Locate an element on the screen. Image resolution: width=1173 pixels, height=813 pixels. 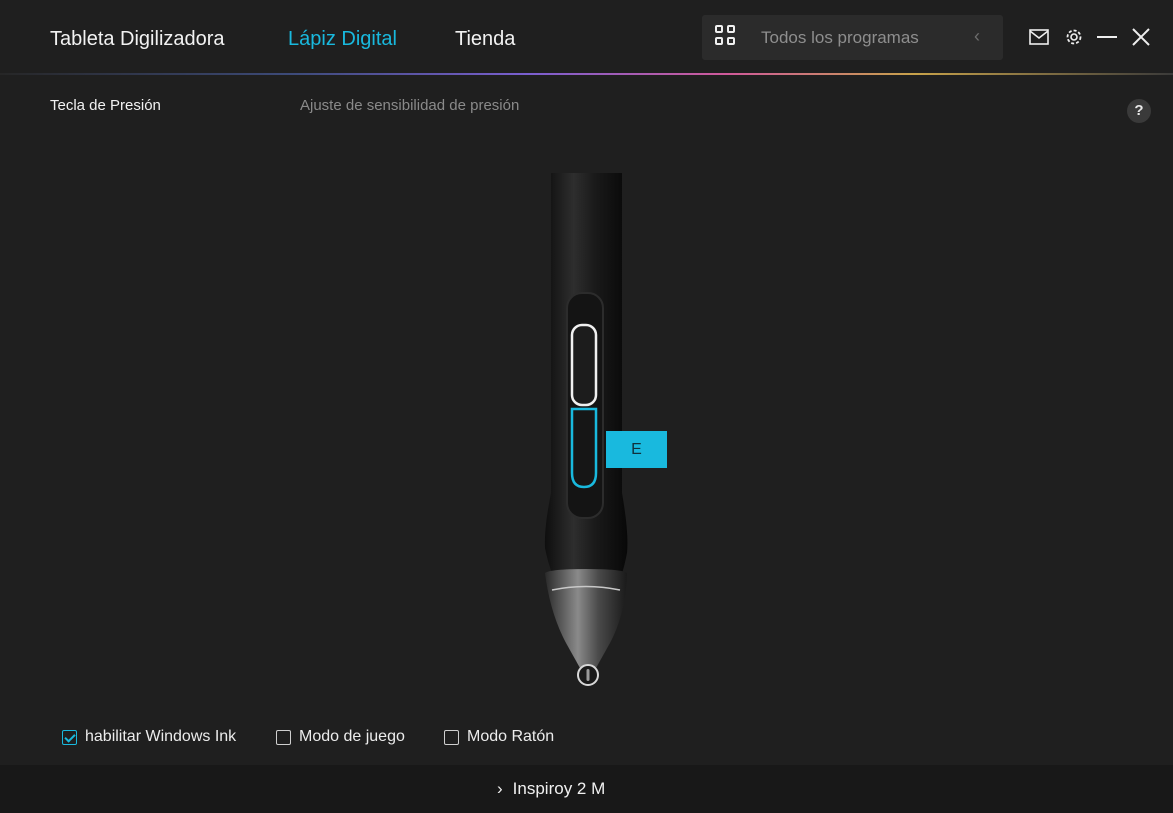
checkbox-checked-icon is located at coordinates (69, 737).